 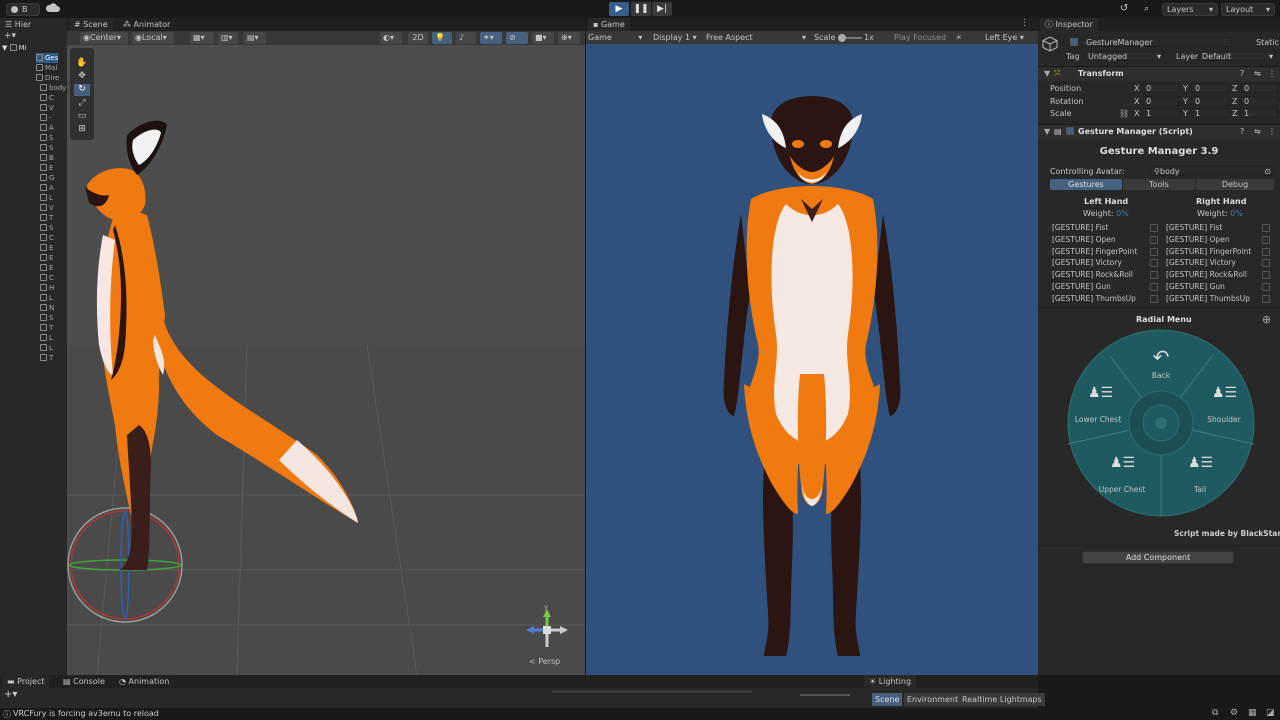 What do you see at coordinates (1210, 88) in the screenshot?
I see `pos-y-field: 0` at bounding box center [1210, 88].